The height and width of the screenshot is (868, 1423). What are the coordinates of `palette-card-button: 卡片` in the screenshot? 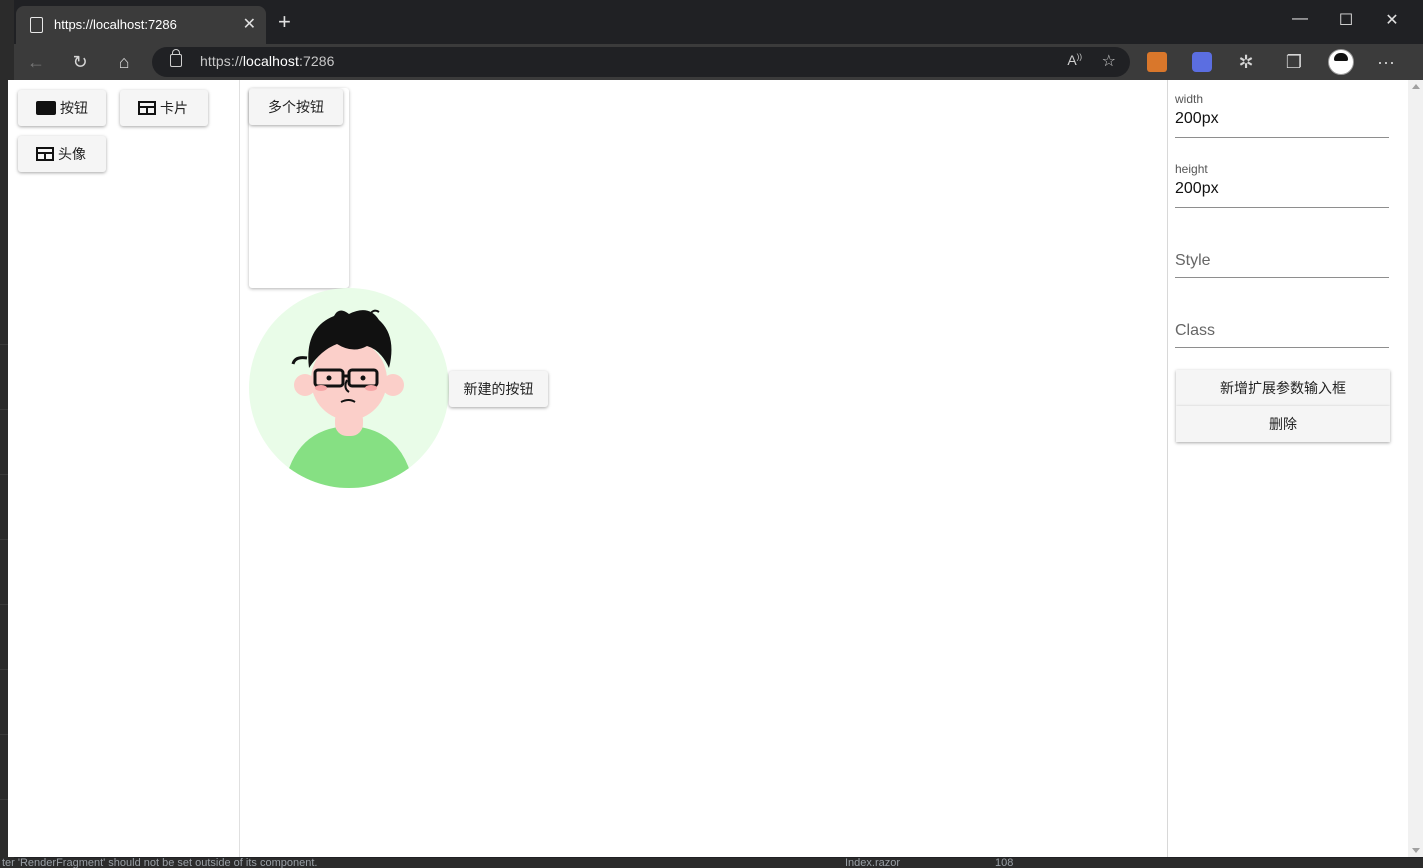 It's located at (164, 108).